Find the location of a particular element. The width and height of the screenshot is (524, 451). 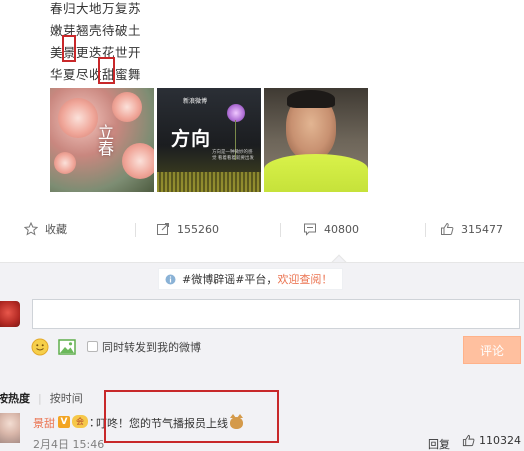

emoji-icon is located at coordinates (40, 347).